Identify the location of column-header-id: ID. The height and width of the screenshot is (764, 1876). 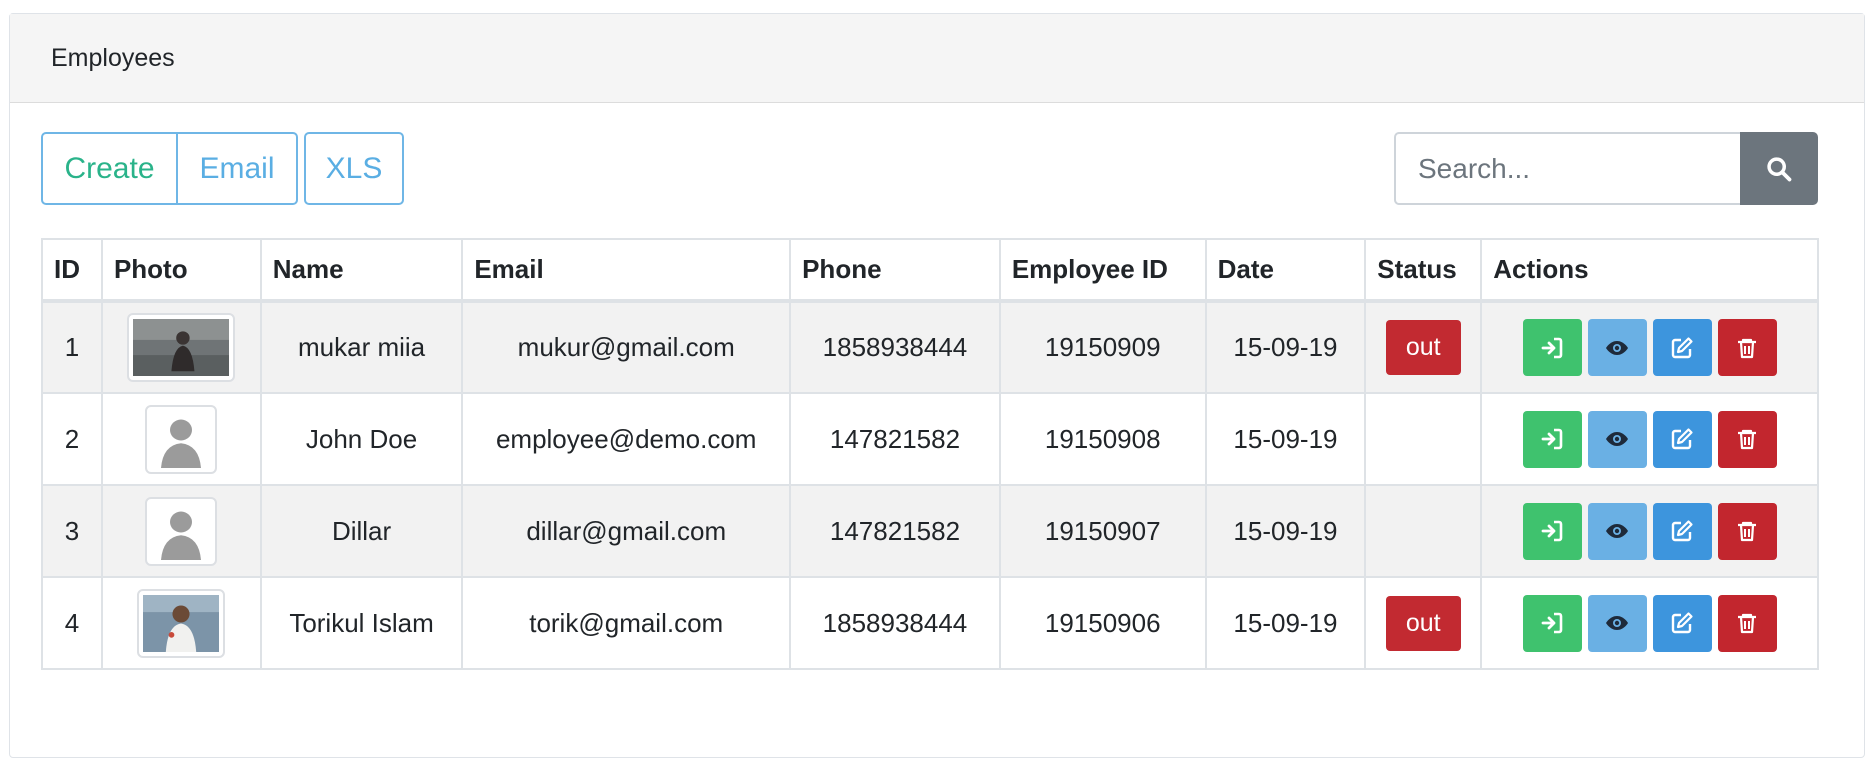
(72, 270).